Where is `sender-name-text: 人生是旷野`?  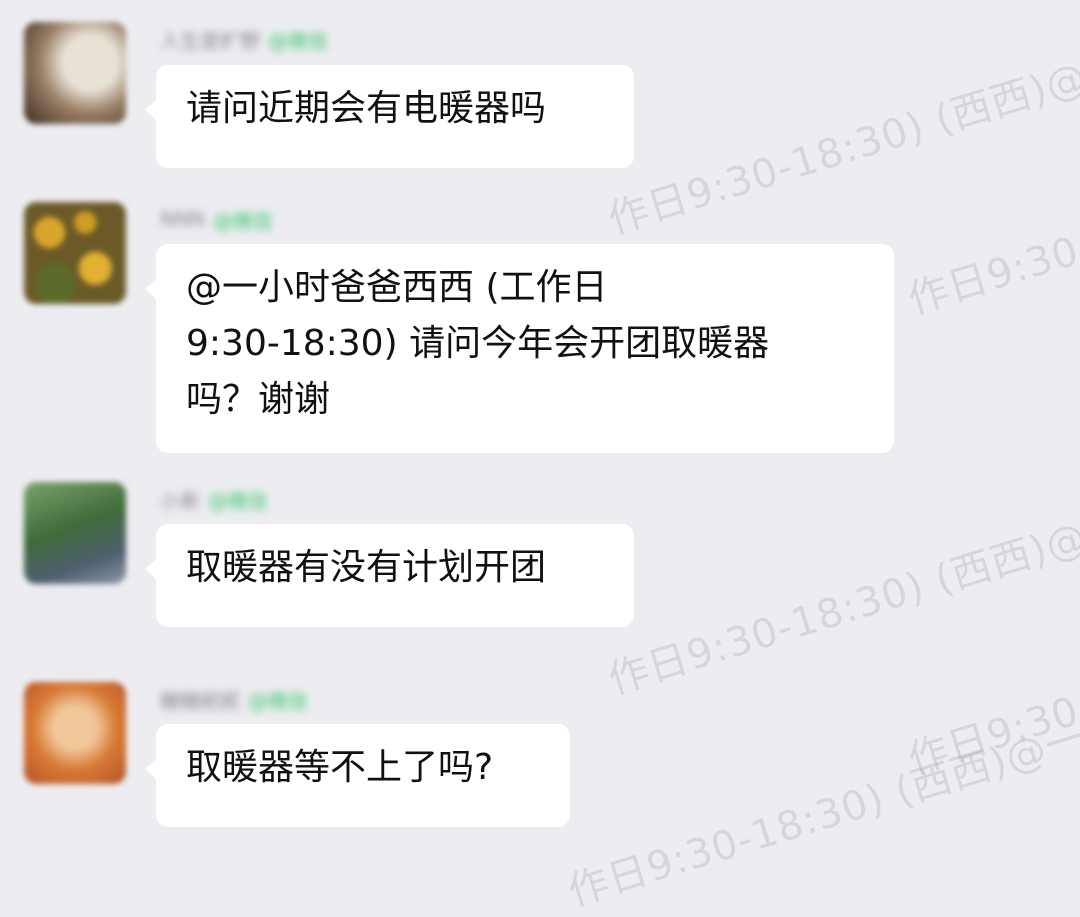 sender-name-text: 人生是旷野 is located at coordinates (210, 40).